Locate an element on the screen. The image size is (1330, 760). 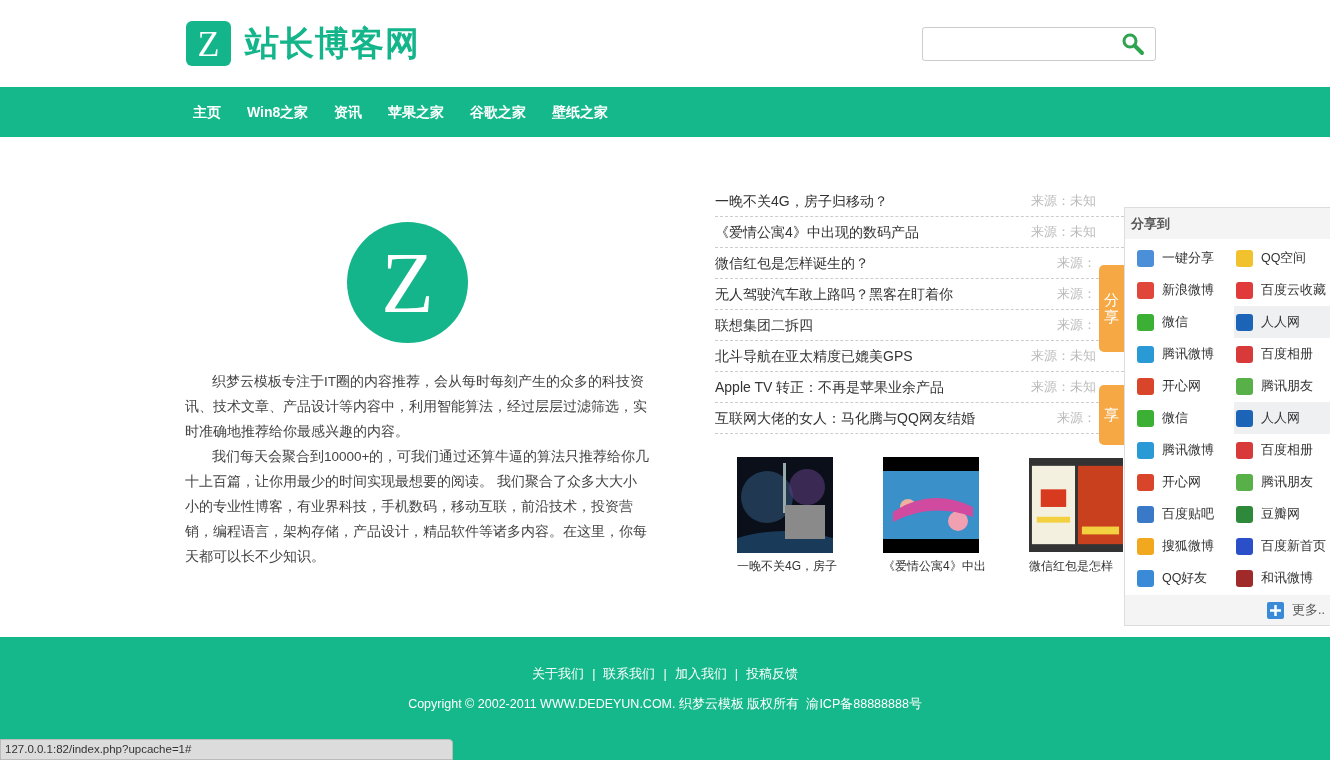
share-item: 百度云收藏 is located at coordinates (1282, 290).